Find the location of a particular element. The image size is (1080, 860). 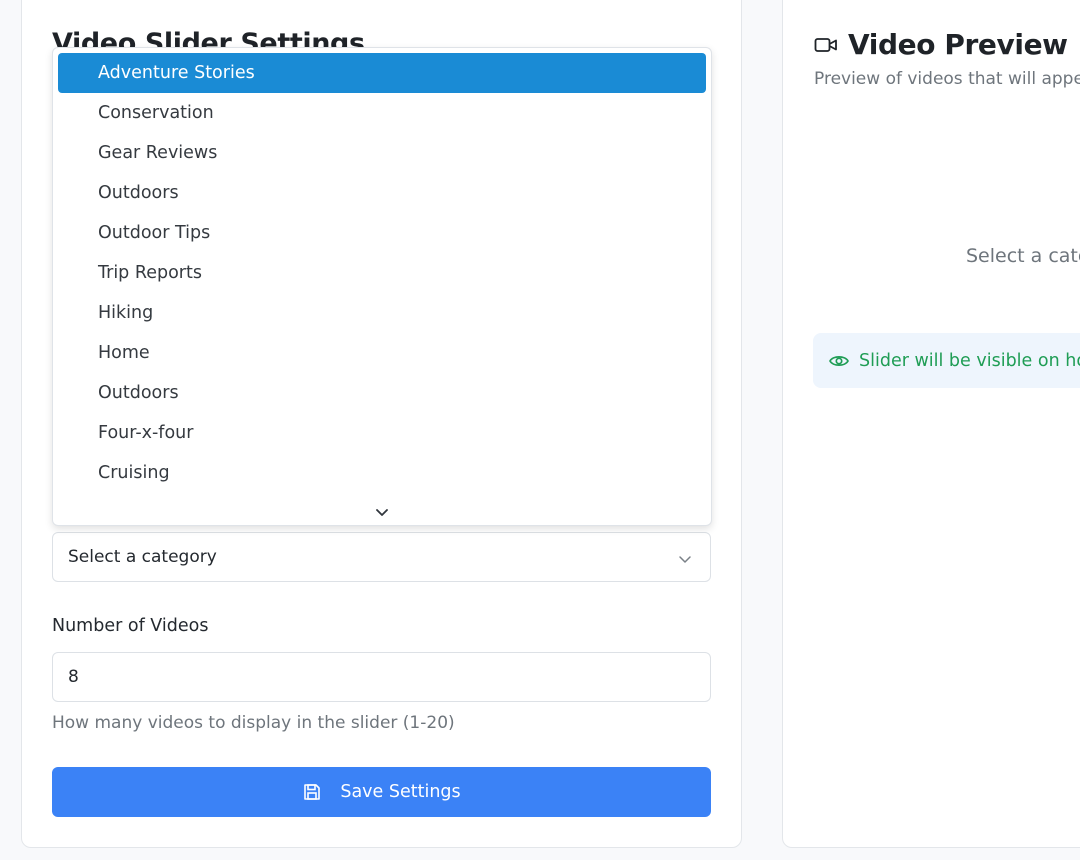

save-icon is located at coordinates (312, 792).